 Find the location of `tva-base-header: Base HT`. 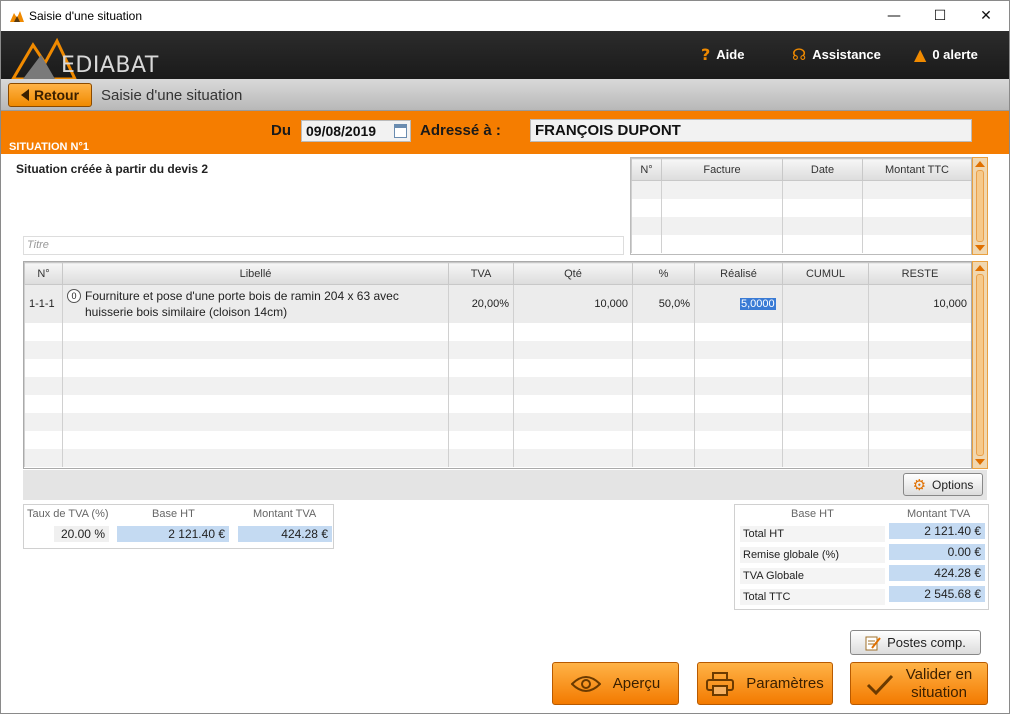

tva-base-header: Base HT is located at coordinates (173, 514).